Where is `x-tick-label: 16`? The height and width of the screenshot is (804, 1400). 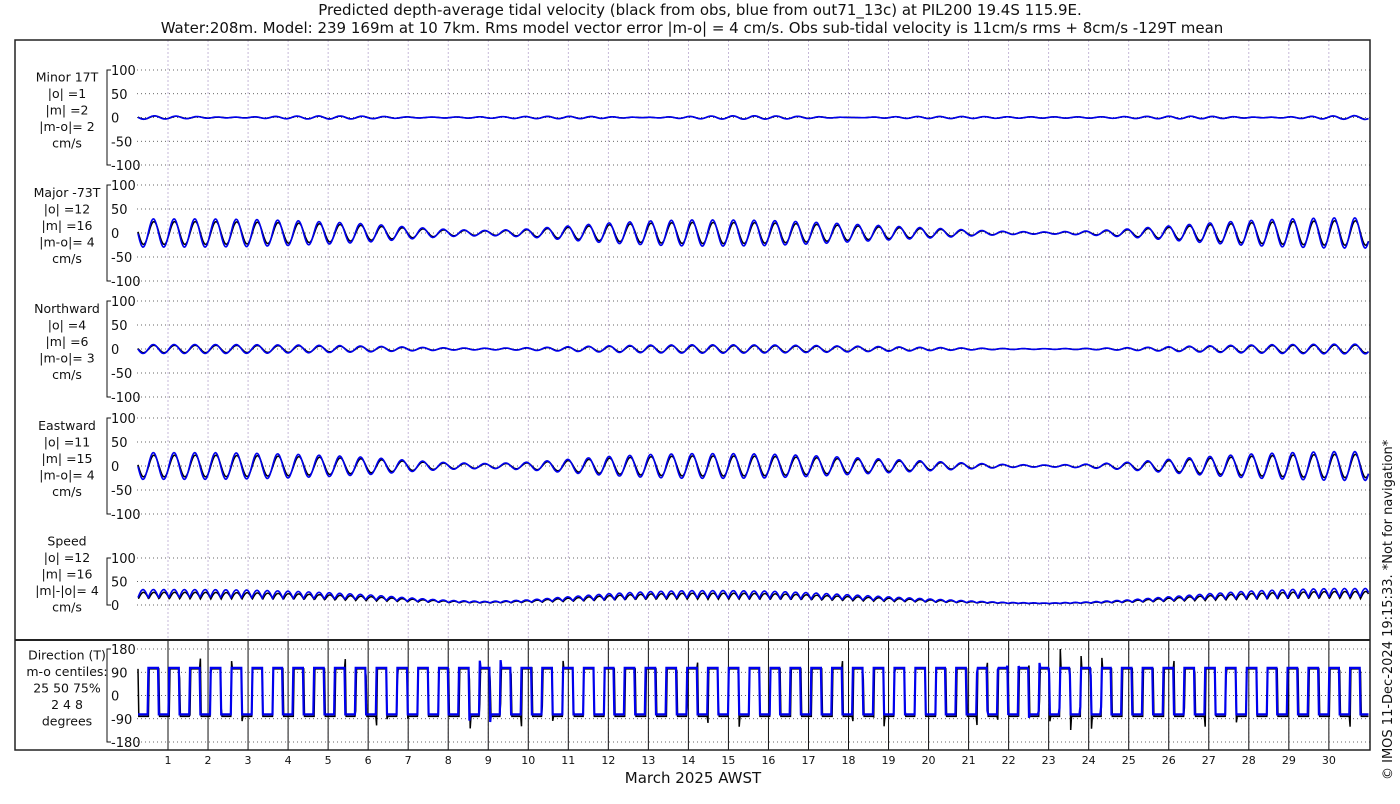
x-tick-label: 16 is located at coordinates (768, 760).